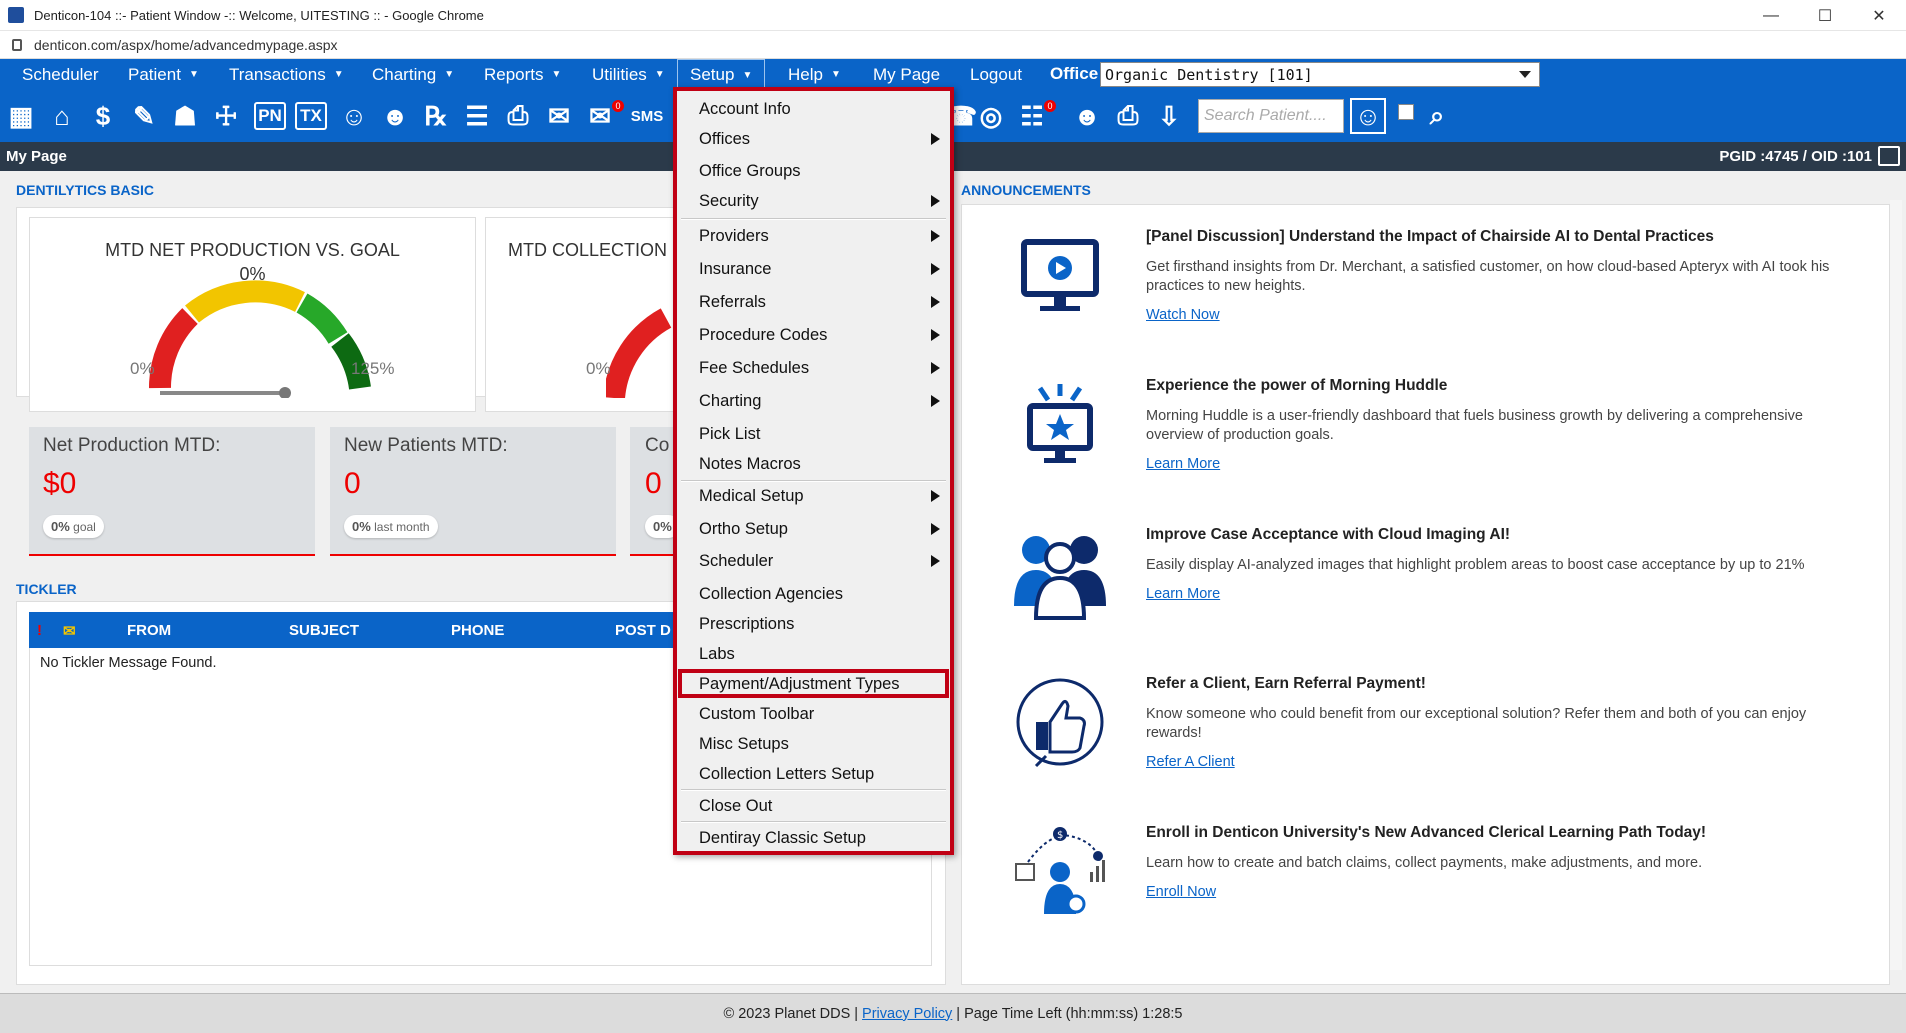 The width and height of the screenshot is (1906, 1033). Describe the element at coordinates (643, 630) in the screenshot. I see `col-post-date: POST D` at that location.